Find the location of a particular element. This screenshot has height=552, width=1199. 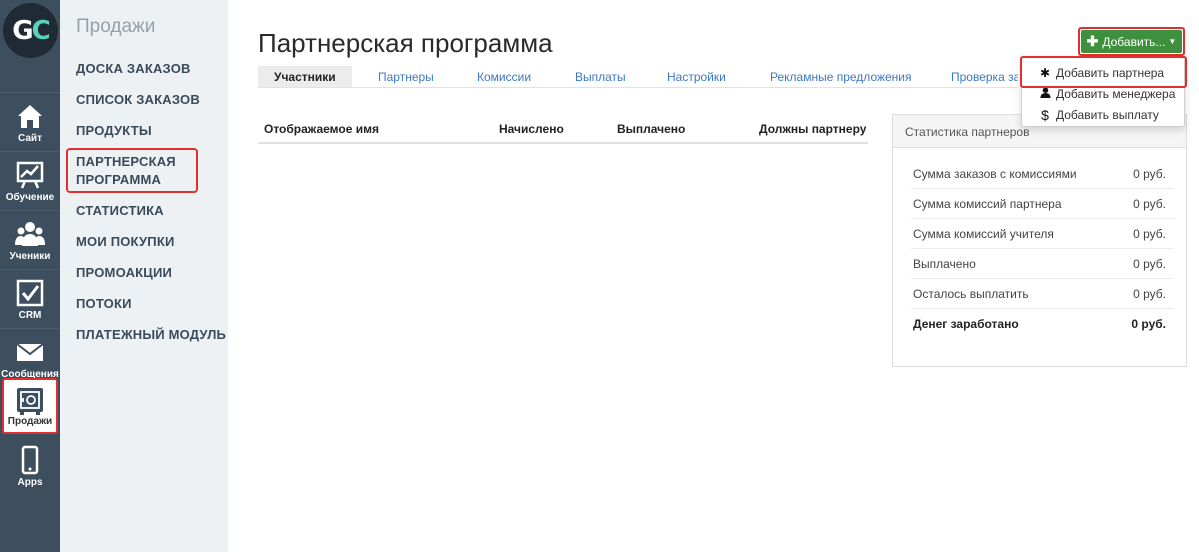

stat-label: Сумма комиссий партнера is located at coordinates (987, 204).